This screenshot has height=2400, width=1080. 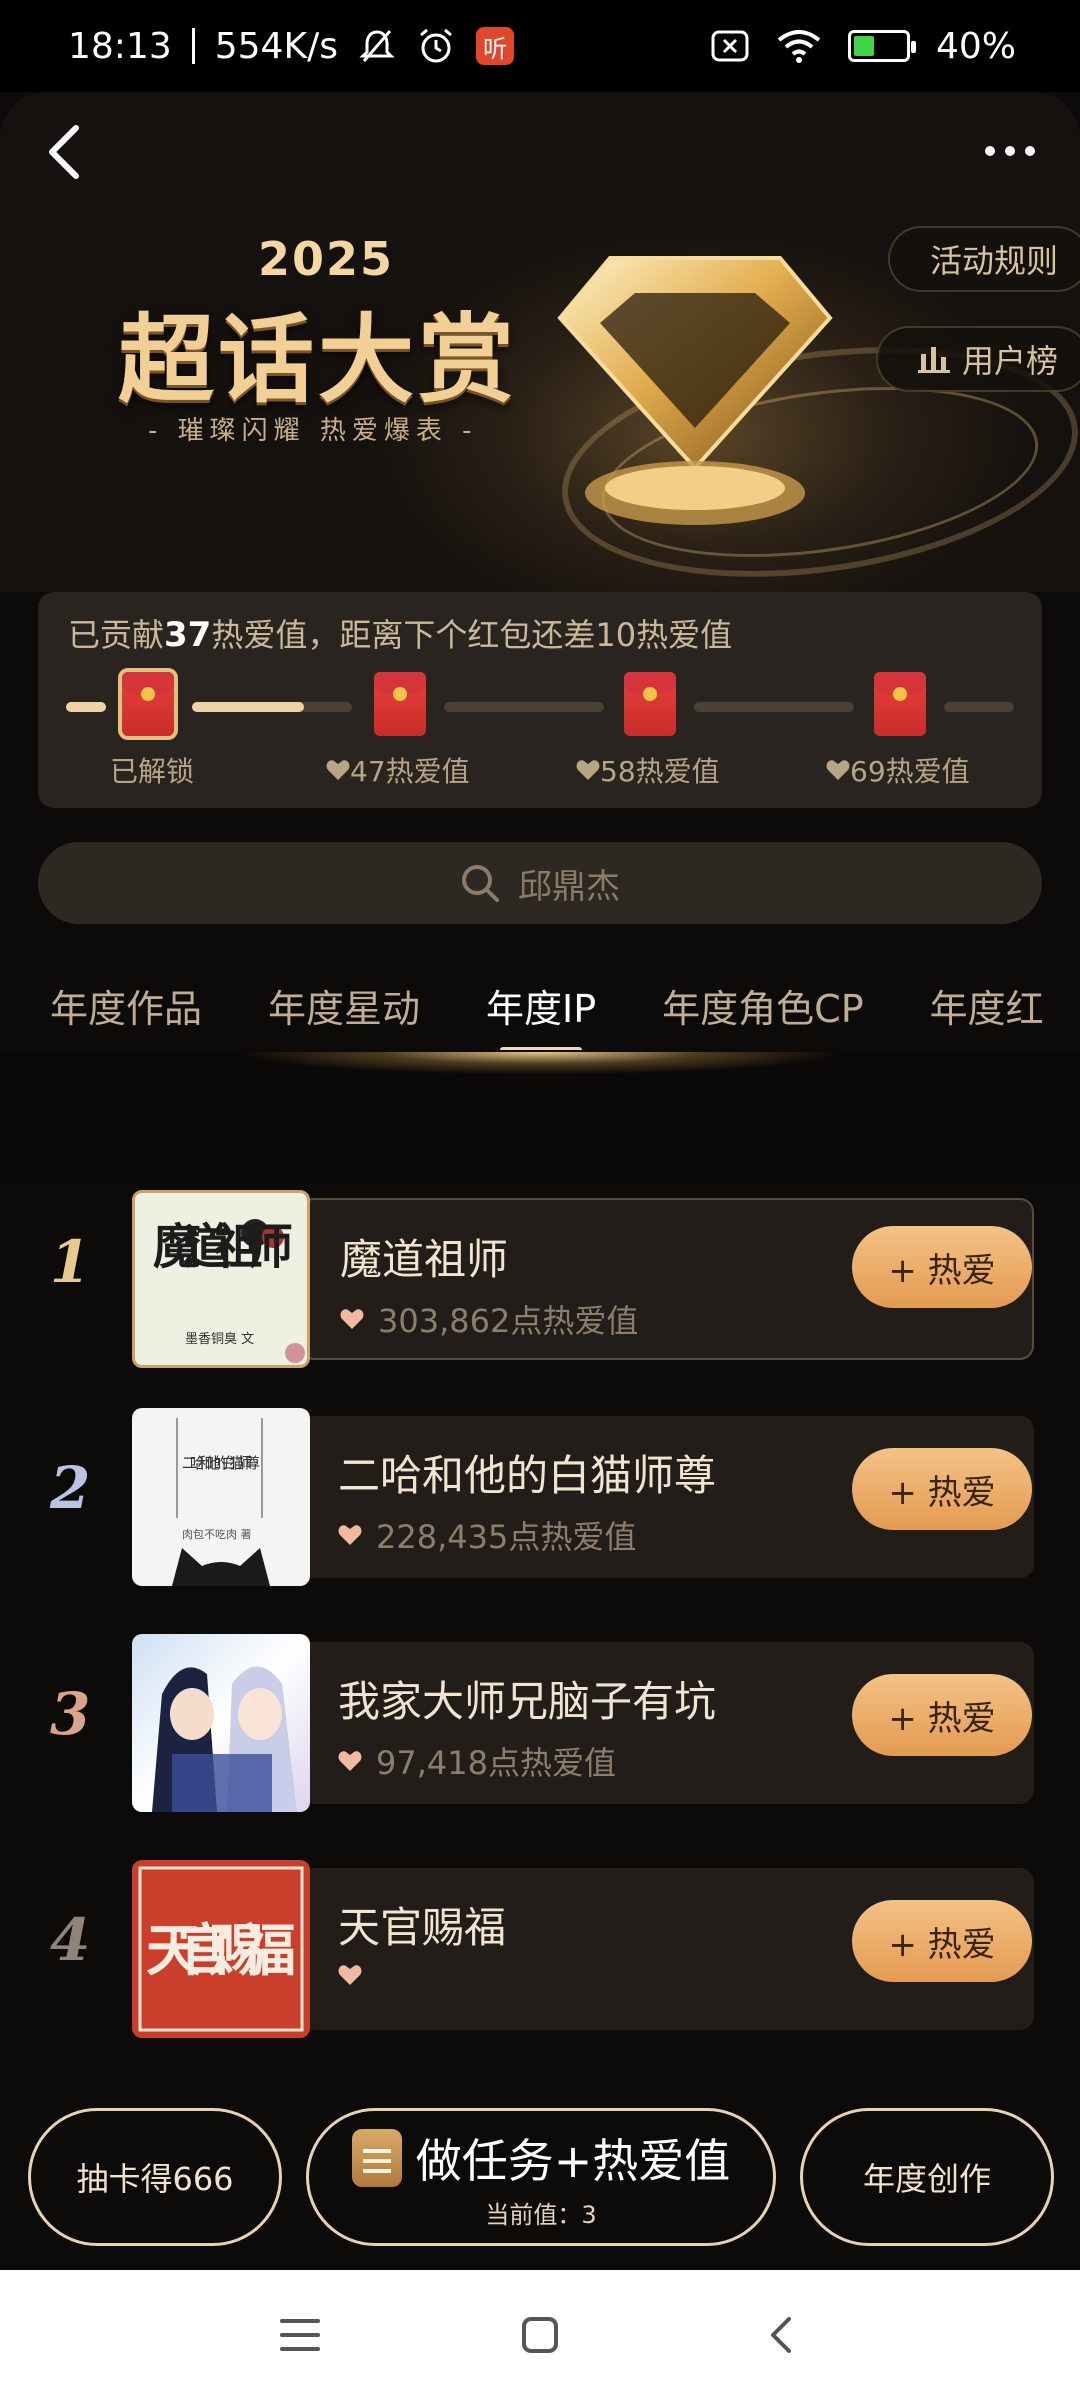 What do you see at coordinates (221, 1502) in the screenshot?
I see `cover-art-erha: 二哈和他的白猫师尊 肉包不吃肉 著` at bounding box center [221, 1502].